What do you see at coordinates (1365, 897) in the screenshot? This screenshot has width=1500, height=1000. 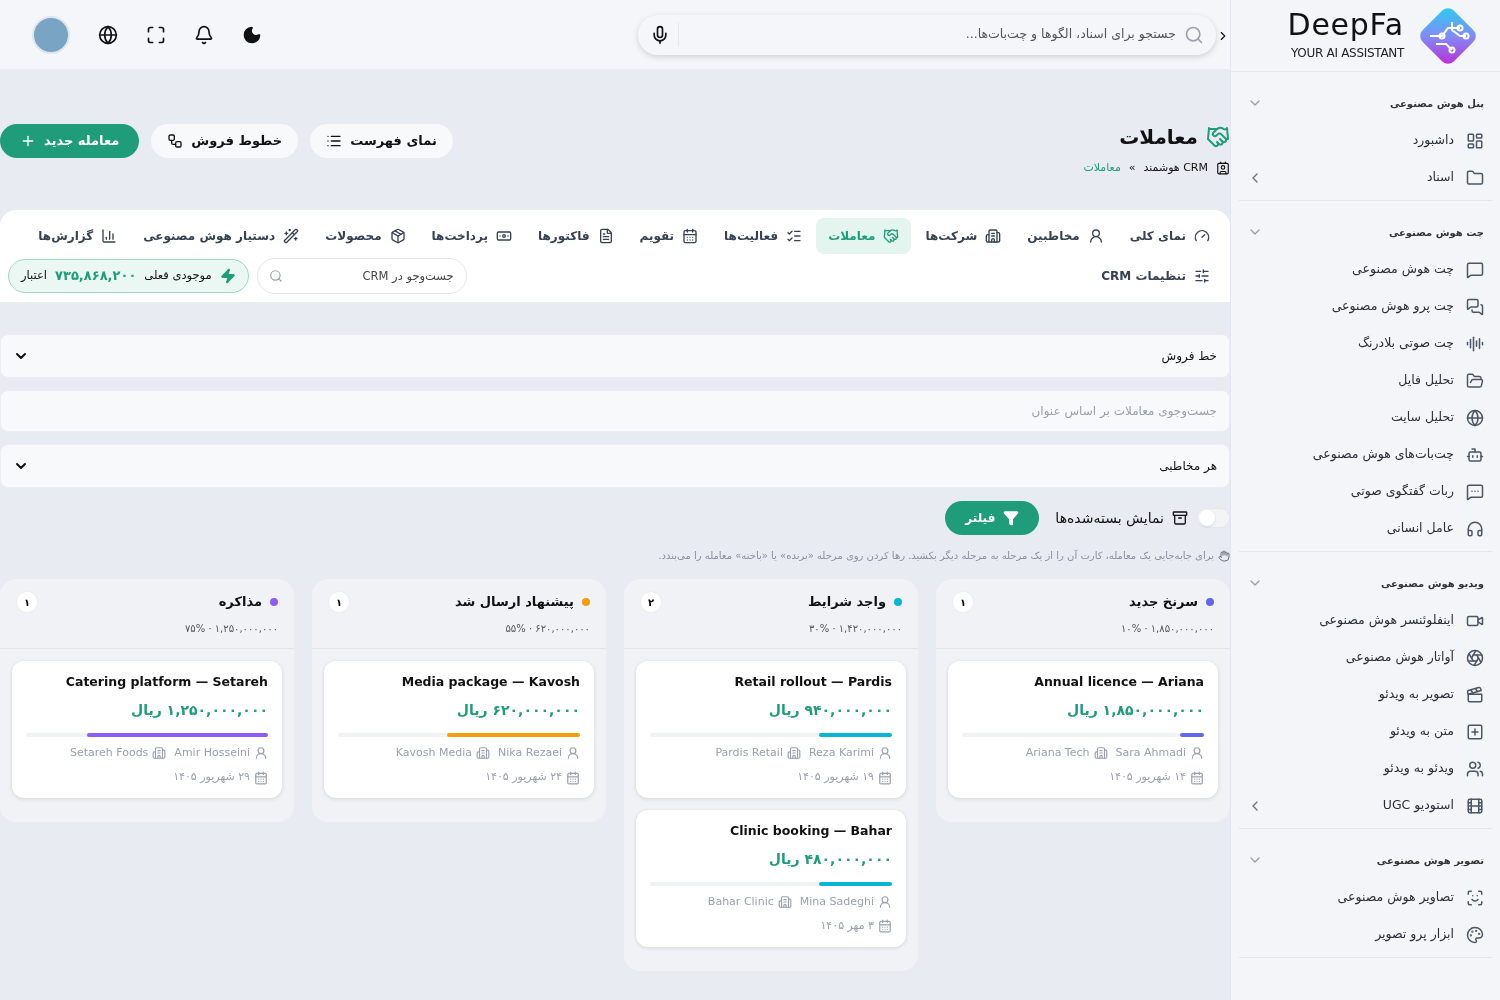 I see `sidebar-item: تصاویر هوش مصنوعی` at bounding box center [1365, 897].